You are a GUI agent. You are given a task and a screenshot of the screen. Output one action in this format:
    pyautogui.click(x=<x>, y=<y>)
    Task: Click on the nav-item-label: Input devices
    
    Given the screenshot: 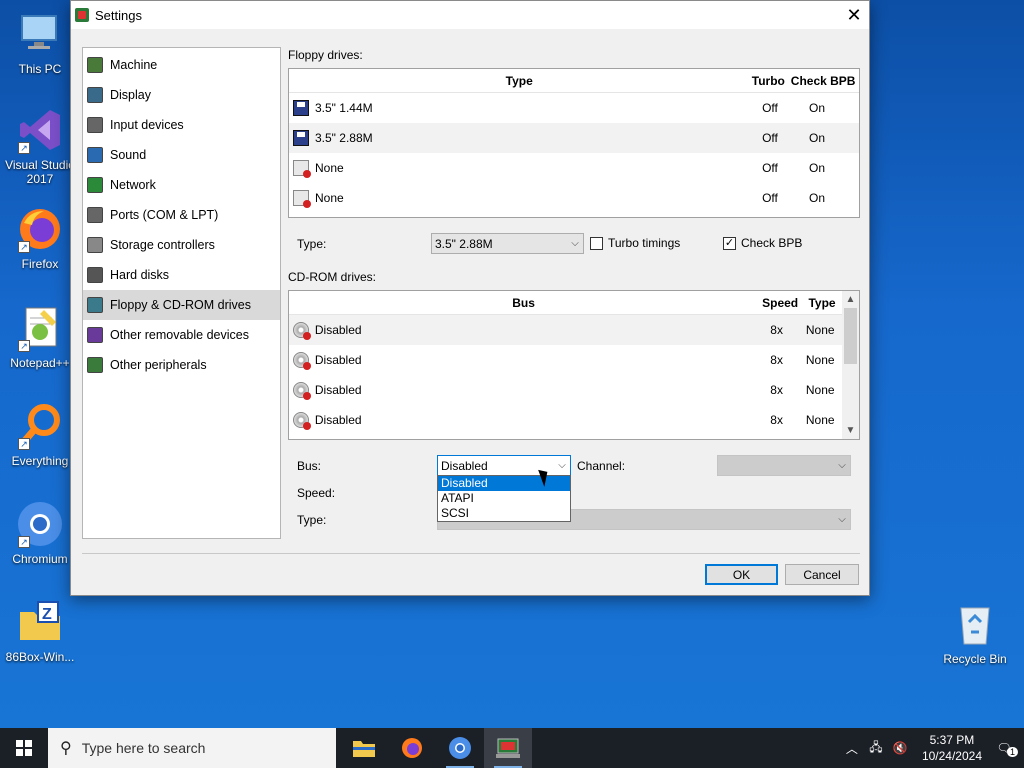 What is the action you would take?
    pyautogui.click(x=147, y=125)
    